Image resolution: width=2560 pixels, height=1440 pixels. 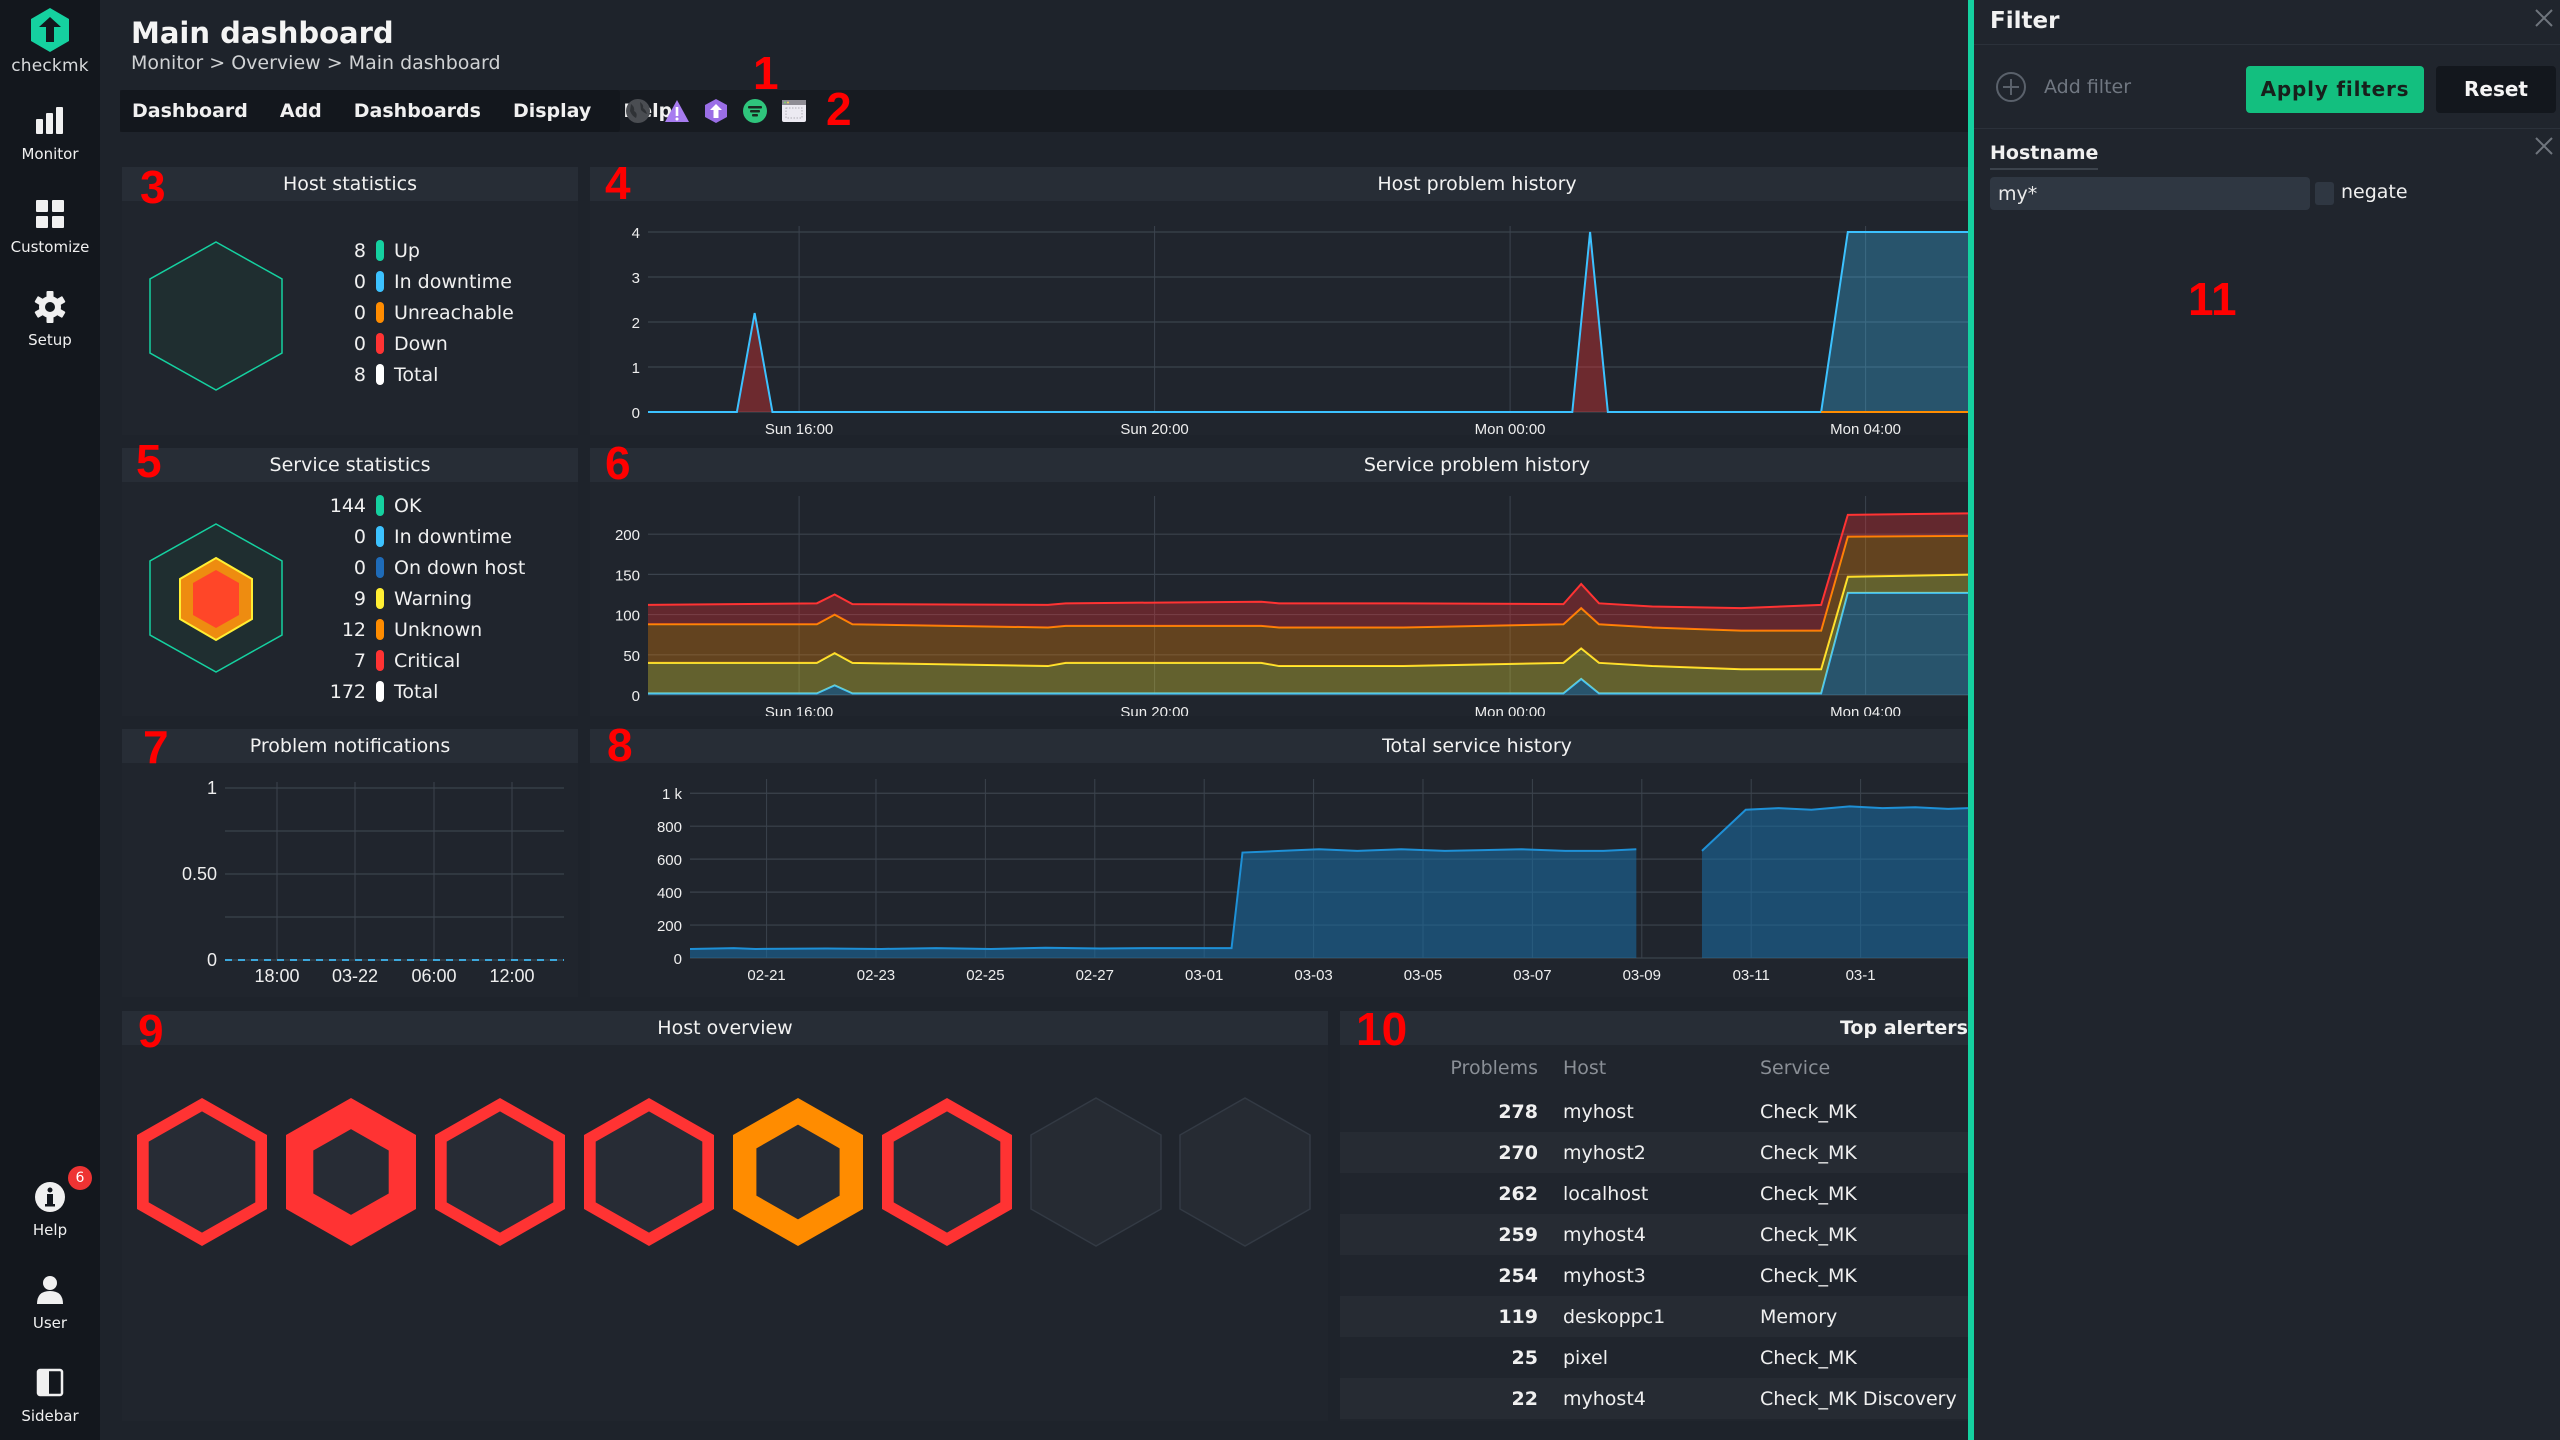 What do you see at coordinates (1649, 1317) in the screenshot?
I see `host-link: deskoppc1` at bounding box center [1649, 1317].